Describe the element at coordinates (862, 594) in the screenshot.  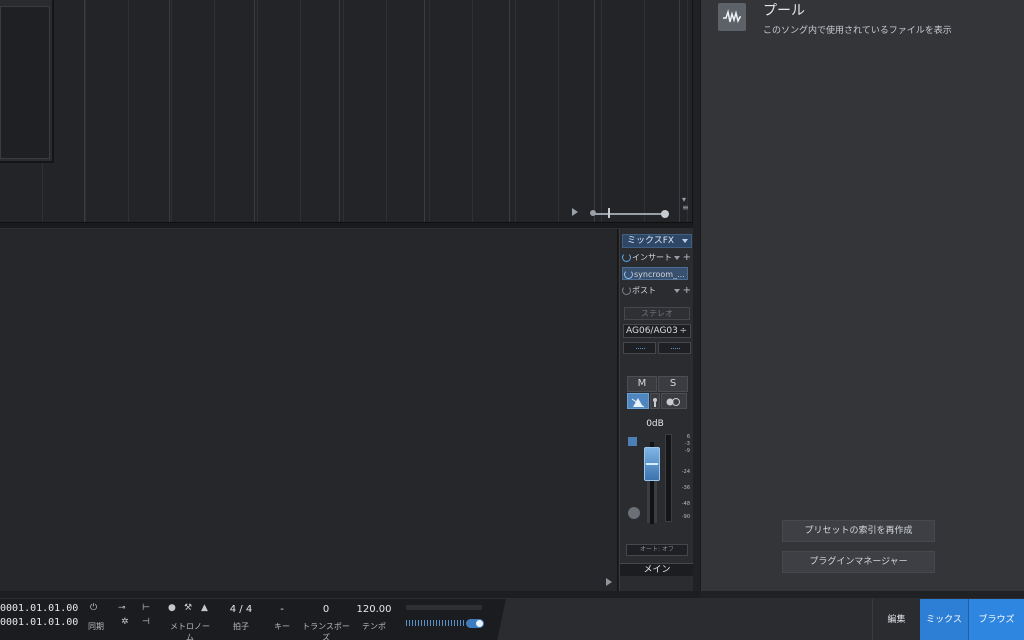
I see `browser-footer` at that location.